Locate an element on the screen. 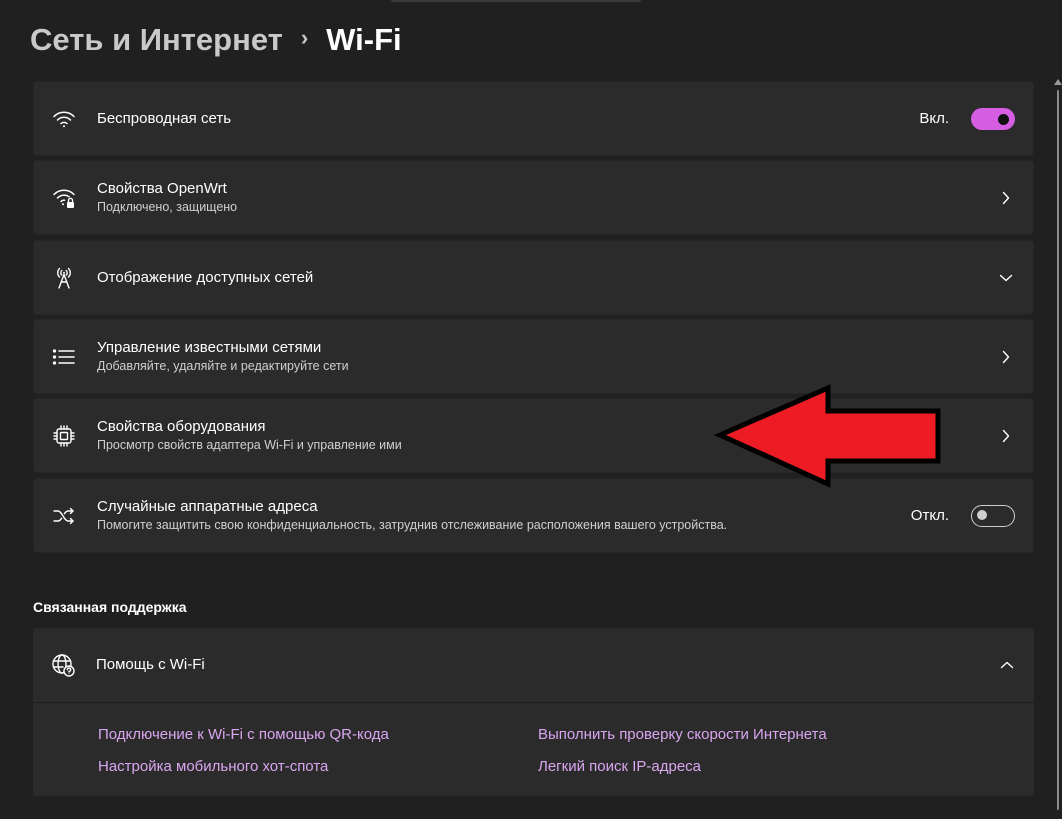  setting-network-properties: Свойства OpenWrt Подключено, защищено is located at coordinates (533, 197).